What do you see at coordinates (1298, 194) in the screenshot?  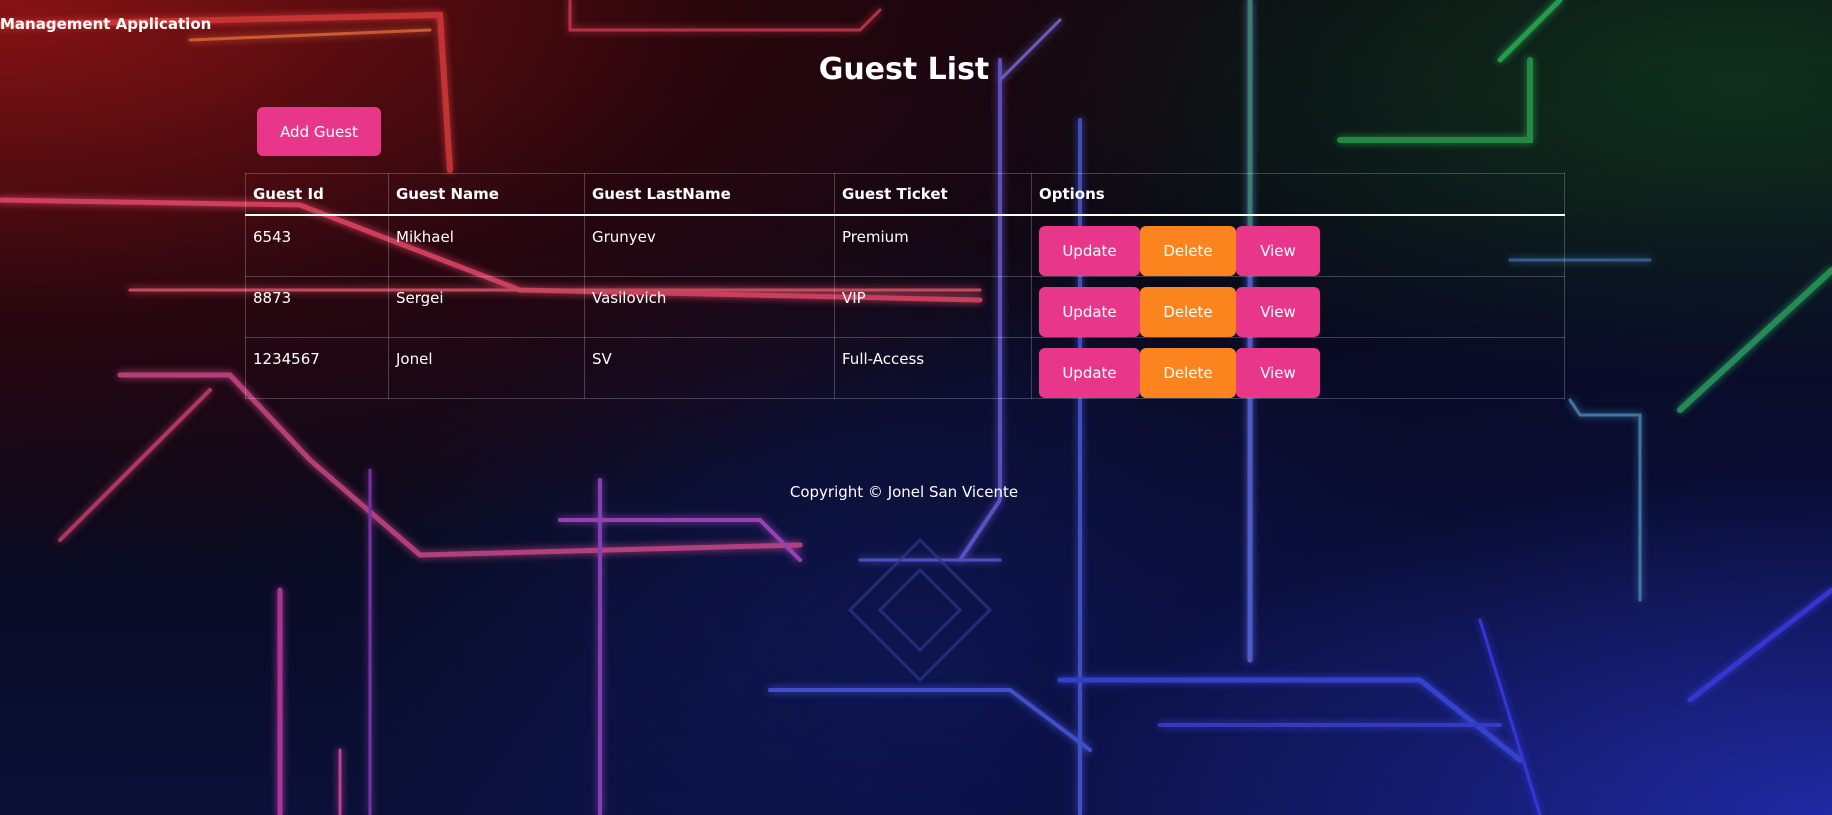 I see `header-options: Options` at bounding box center [1298, 194].